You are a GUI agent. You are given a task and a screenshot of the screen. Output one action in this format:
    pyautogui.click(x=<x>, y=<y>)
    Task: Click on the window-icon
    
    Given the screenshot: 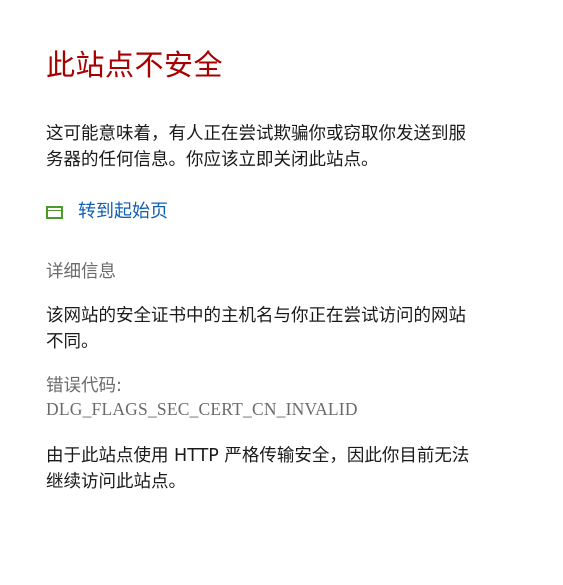 What is the action you would take?
    pyautogui.click(x=54, y=212)
    